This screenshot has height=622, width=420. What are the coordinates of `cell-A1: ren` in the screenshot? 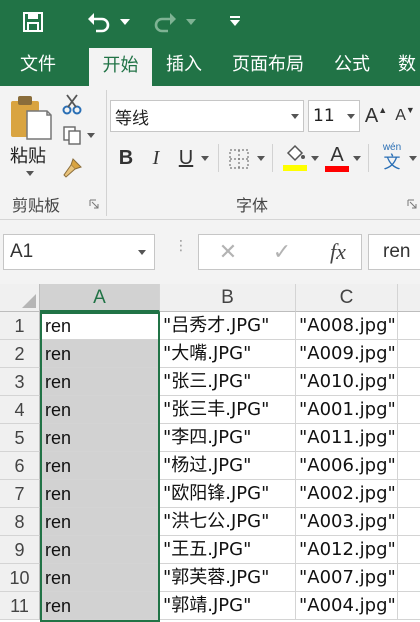 It's located at (100, 326).